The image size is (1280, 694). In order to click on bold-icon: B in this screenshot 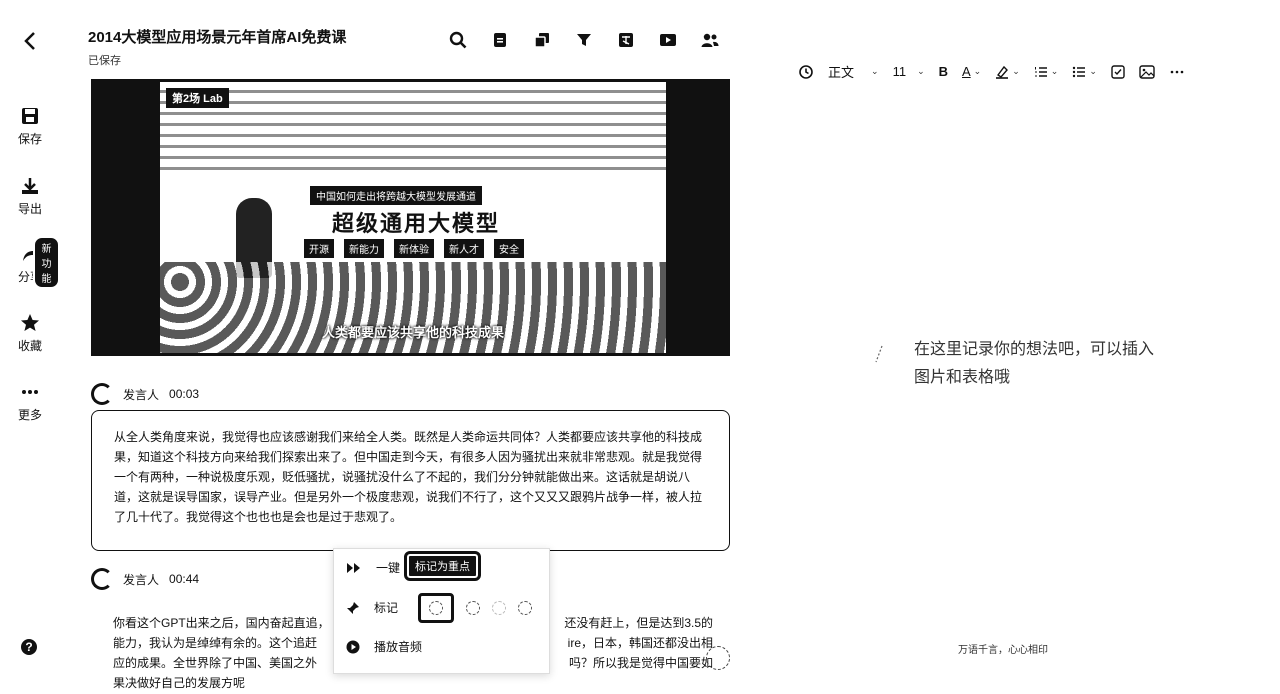, I will do `click(943, 71)`.